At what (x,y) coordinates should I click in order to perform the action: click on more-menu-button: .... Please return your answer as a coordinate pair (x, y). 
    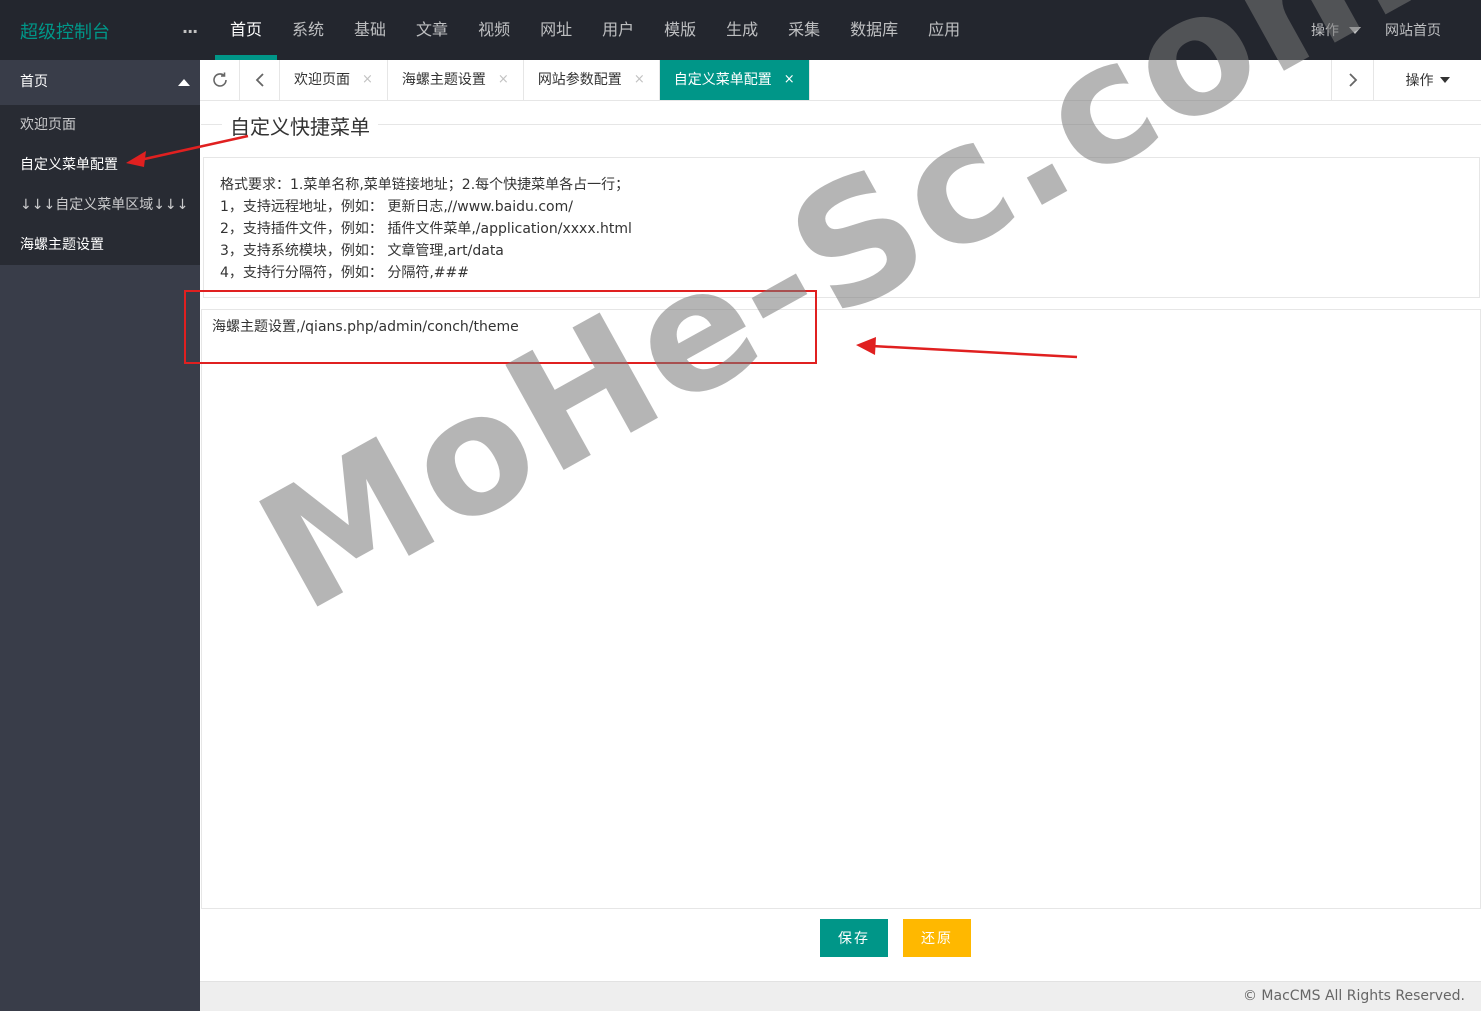
    Looking at the image, I should click on (190, 27).